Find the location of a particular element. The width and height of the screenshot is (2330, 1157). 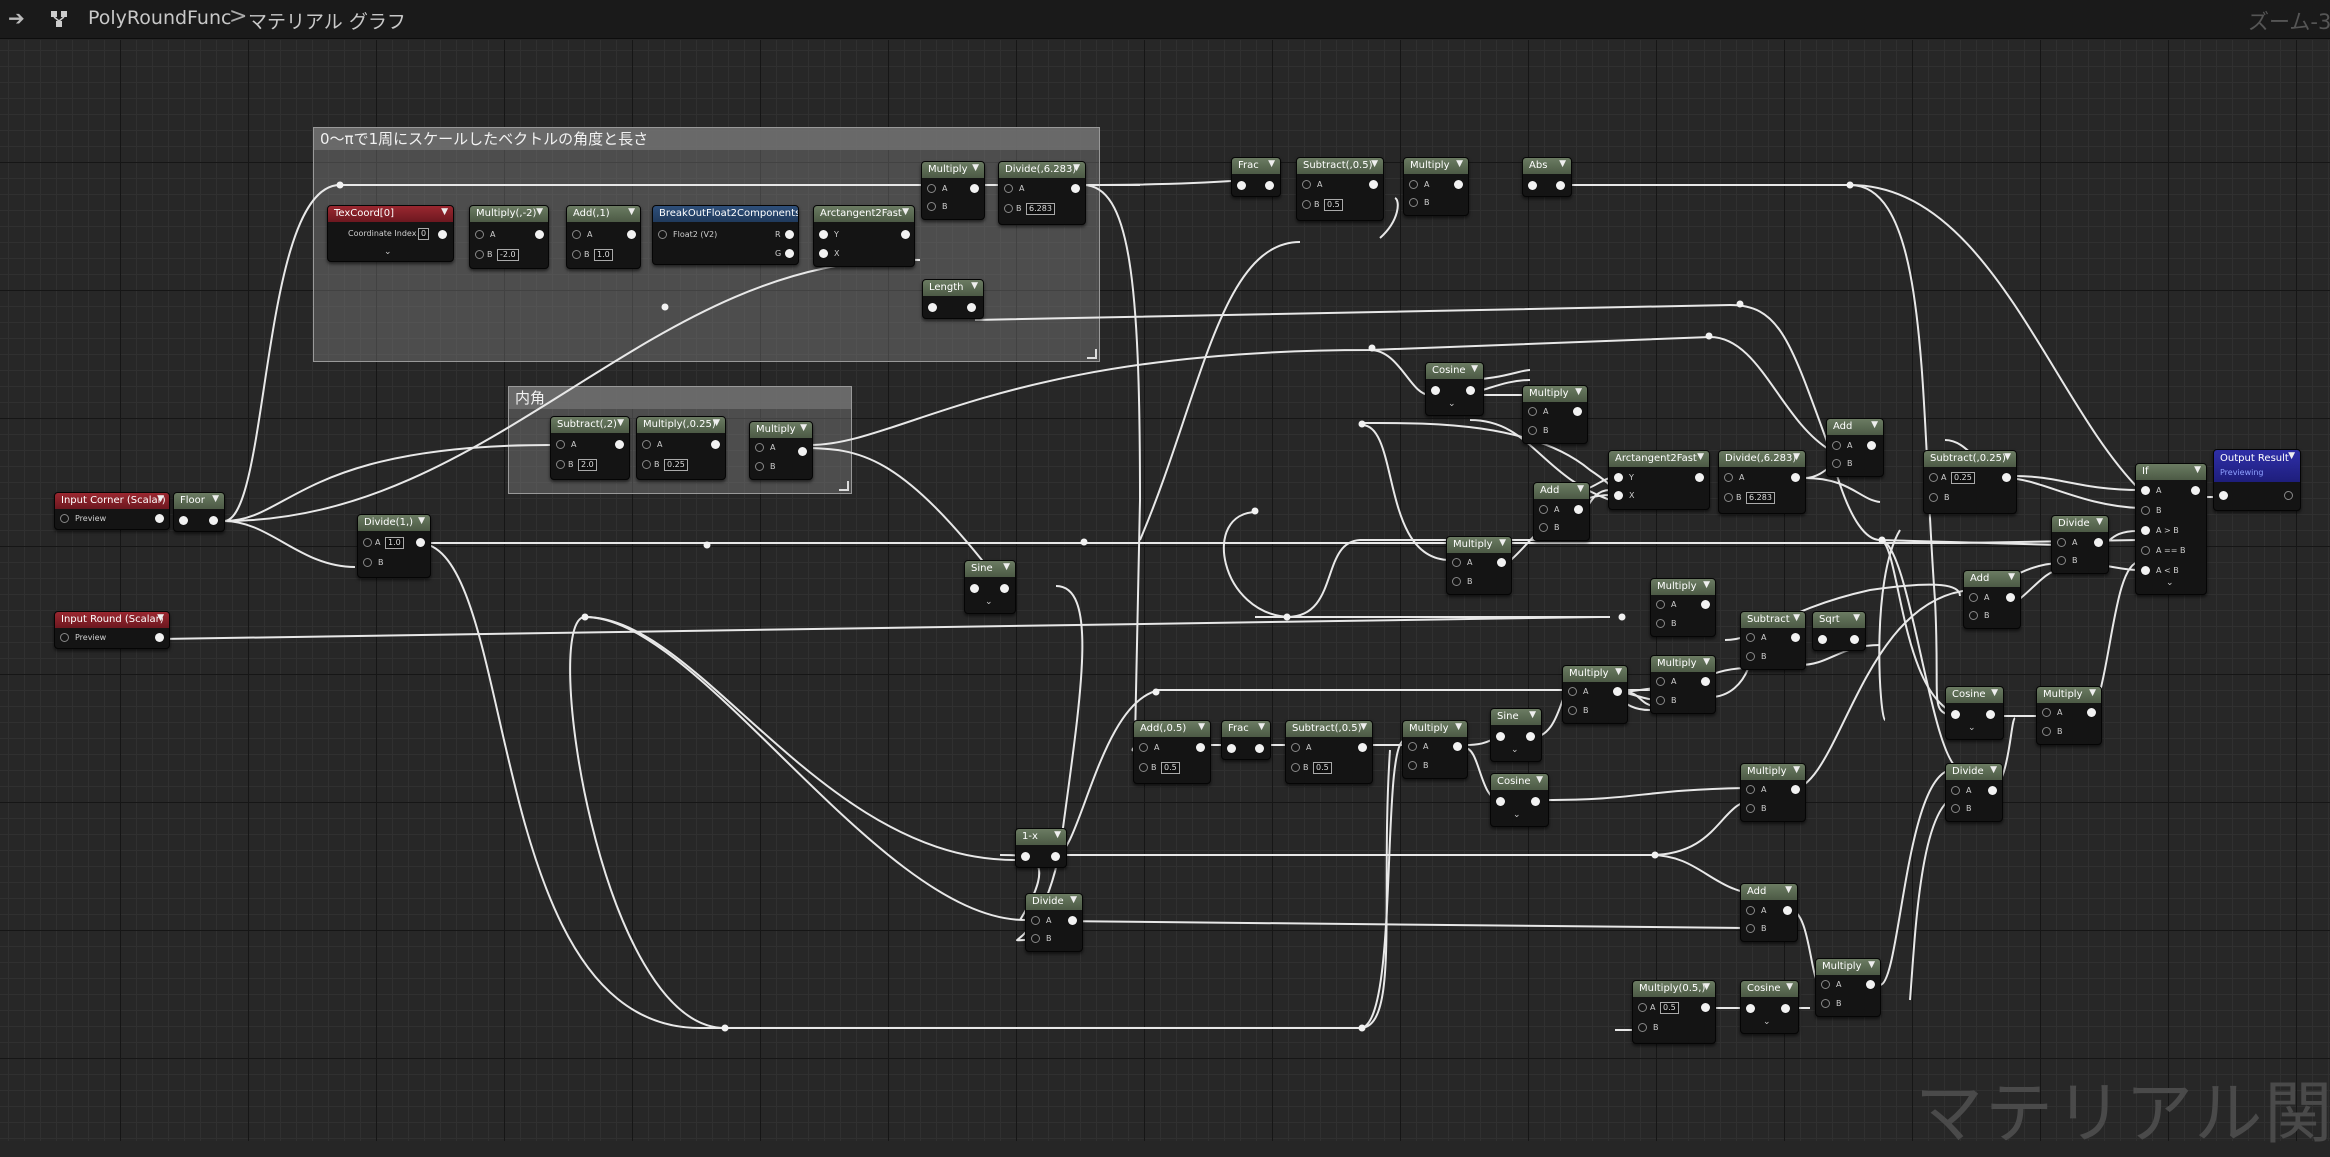

texcoord-node: TexCoord[0] ▼ Coordinate Index 0 ⌄ is located at coordinates (390, 233).